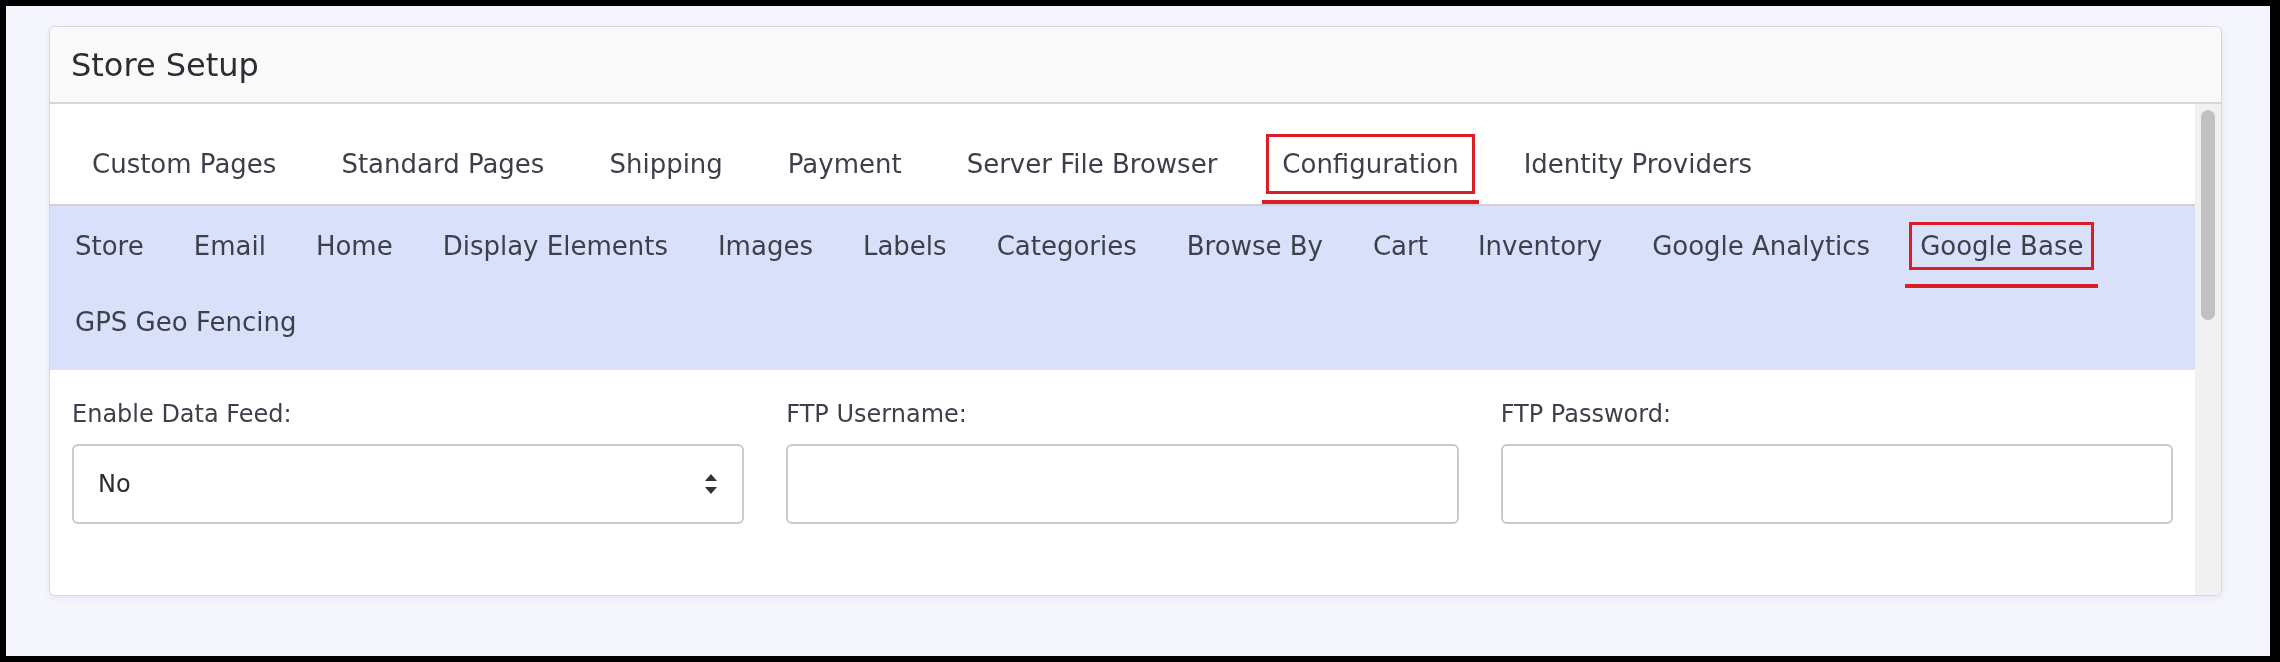  Describe the element at coordinates (1122, 484) in the screenshot. I see `input-field` at that location.